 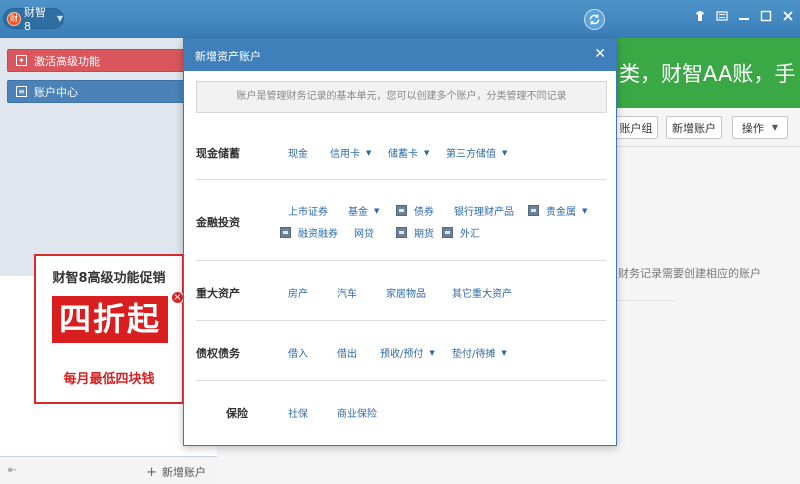 I want to click on add-account-button: + 新增账户, so click(x=176, y=472).